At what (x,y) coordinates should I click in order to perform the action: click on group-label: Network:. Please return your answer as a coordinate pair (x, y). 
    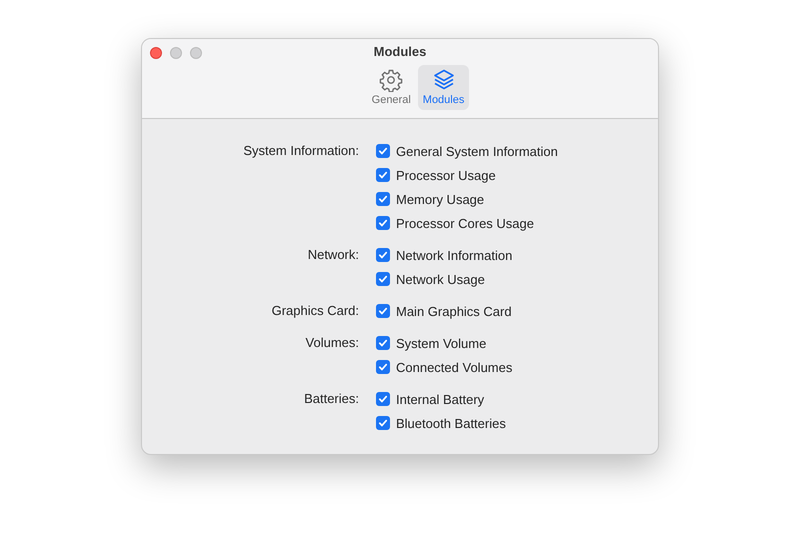
    Looking at the image, I should click on (333, 255).